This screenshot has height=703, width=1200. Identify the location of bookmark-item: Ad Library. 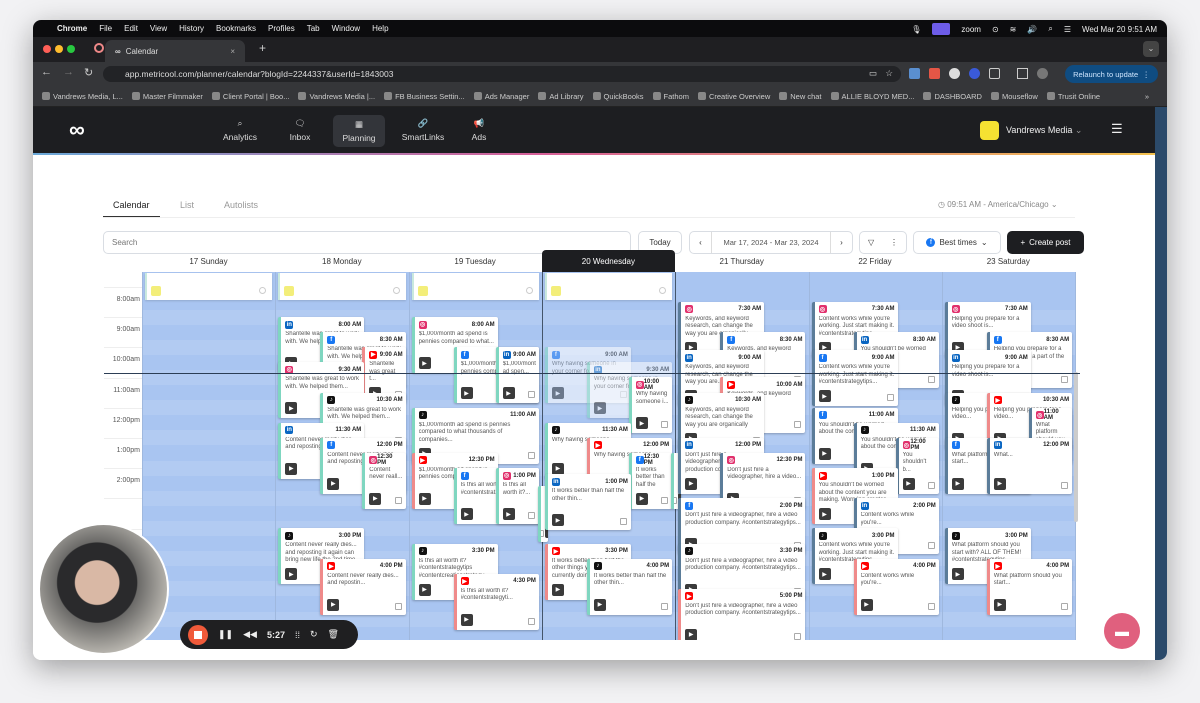
(561, 96).